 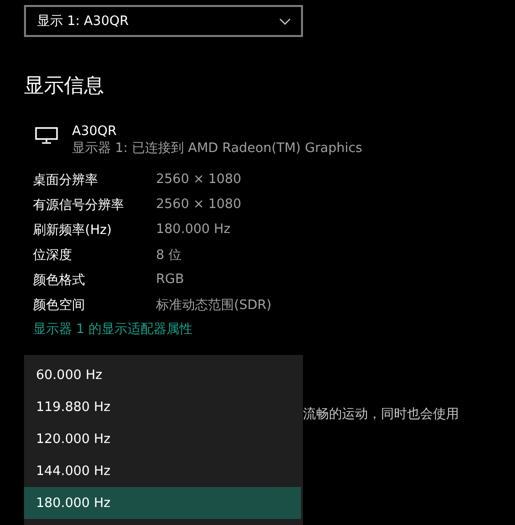 I want to click on property-label: 桌面分辨率, so click(x=66, y=180).